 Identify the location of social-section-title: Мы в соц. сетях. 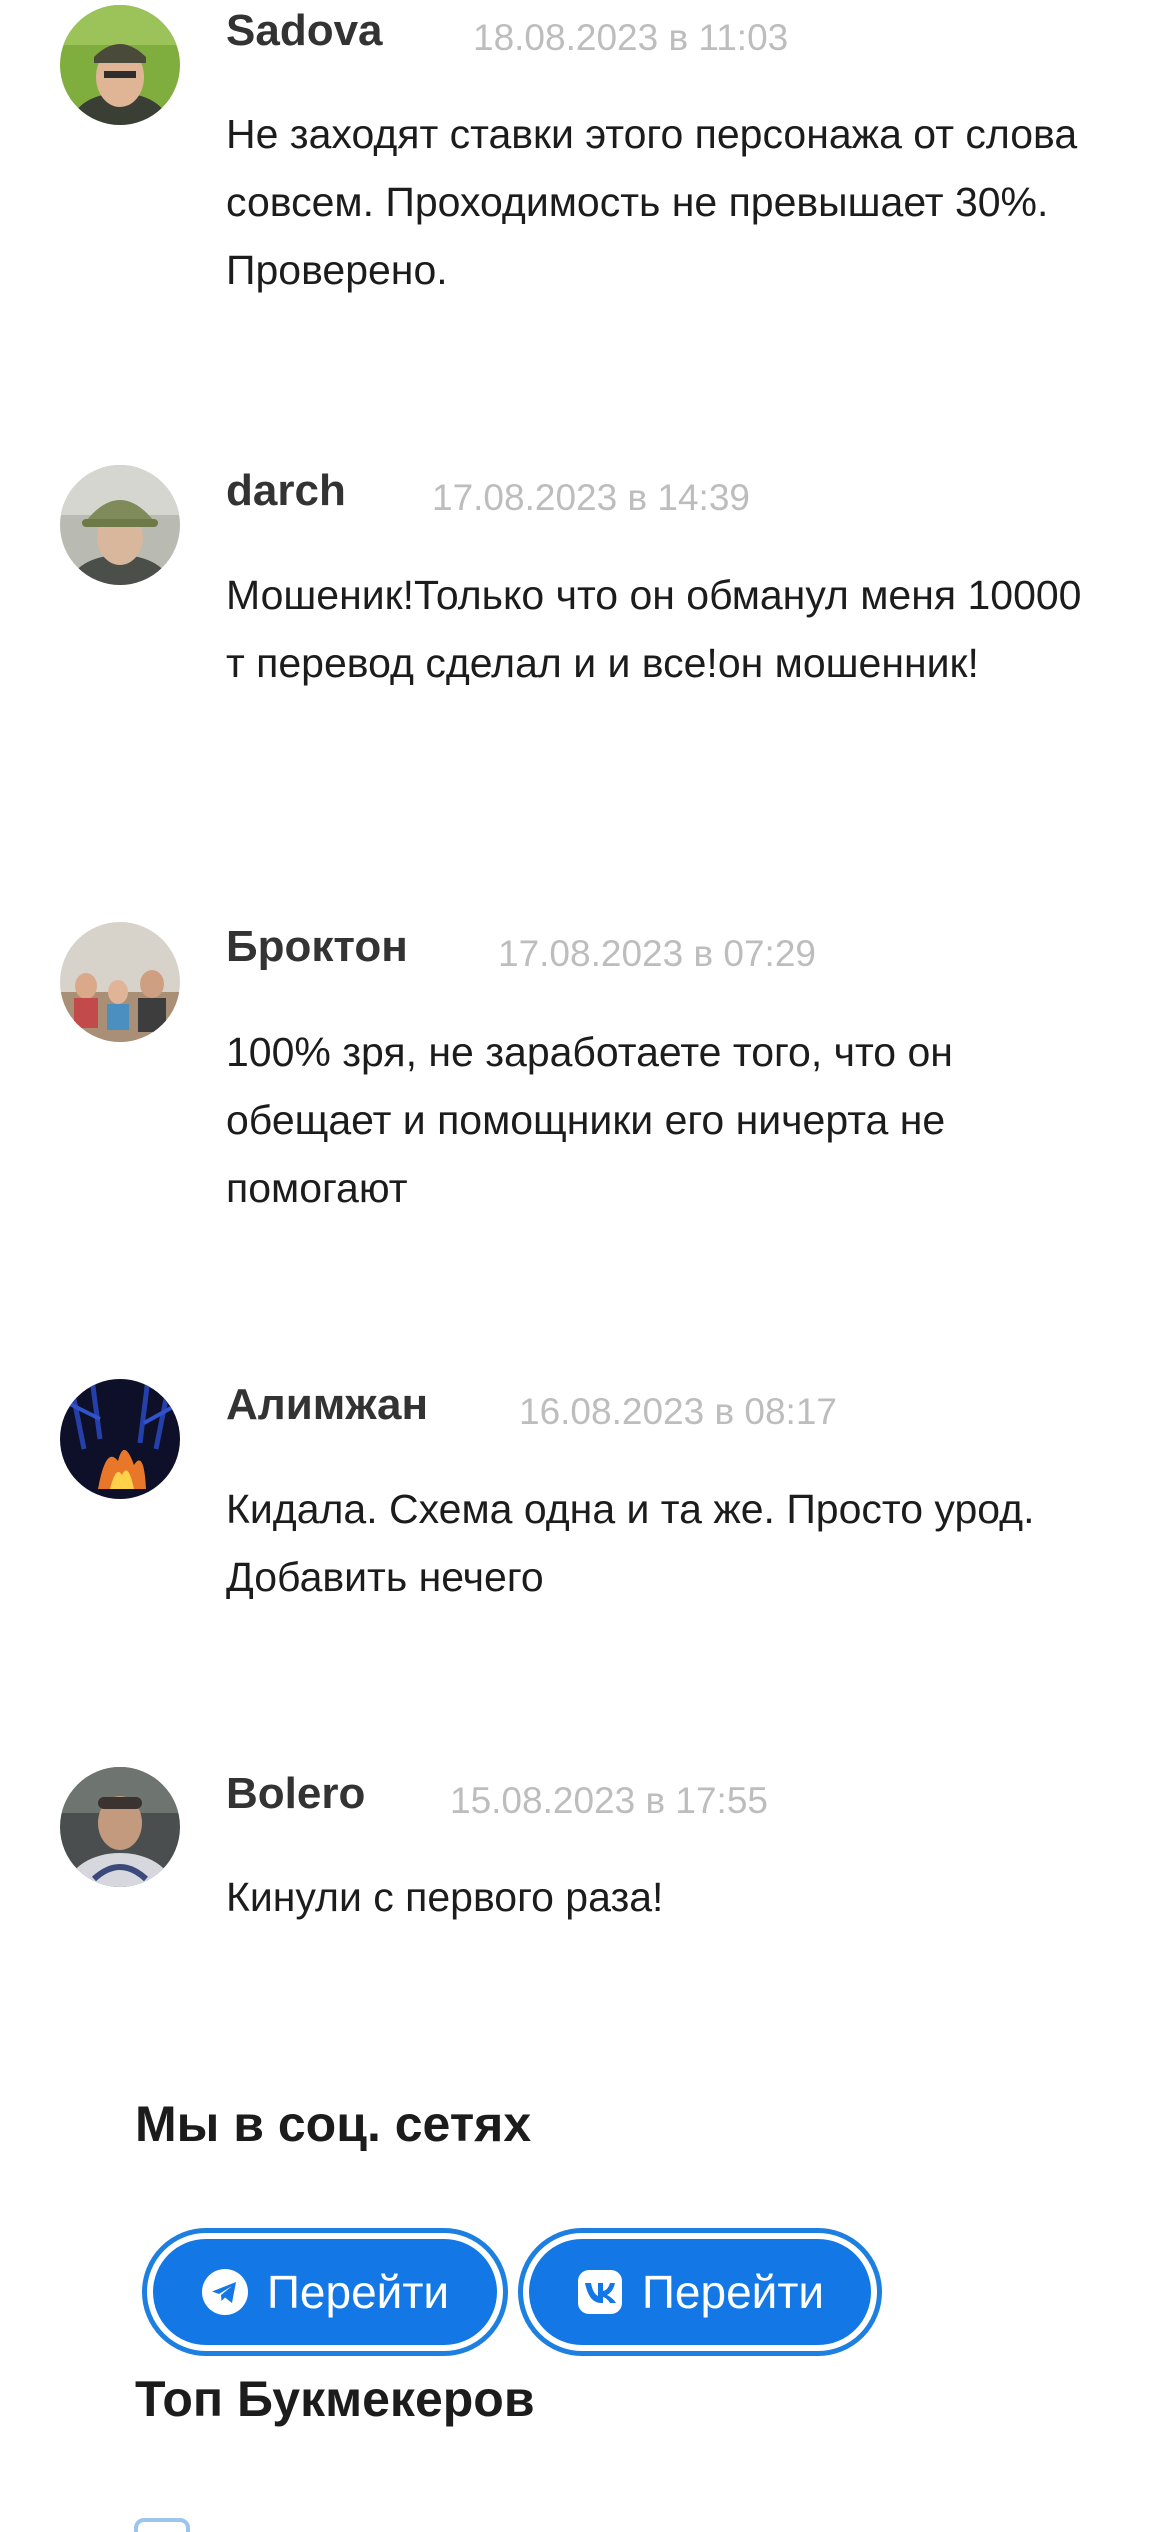
(333, 2124).